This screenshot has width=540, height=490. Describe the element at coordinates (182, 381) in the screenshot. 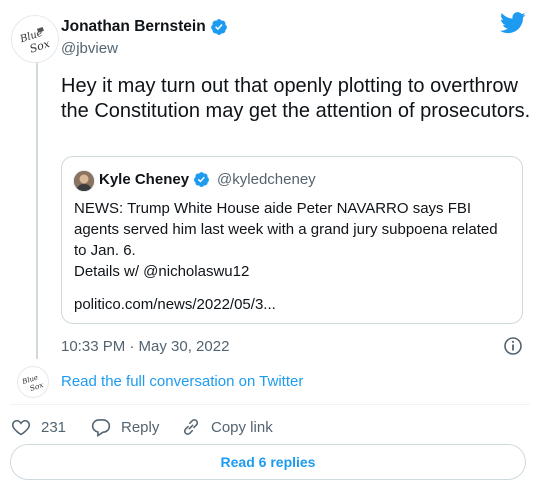

I see `read-full-conversation-link: Read the full conversation on Twitter` at that location.